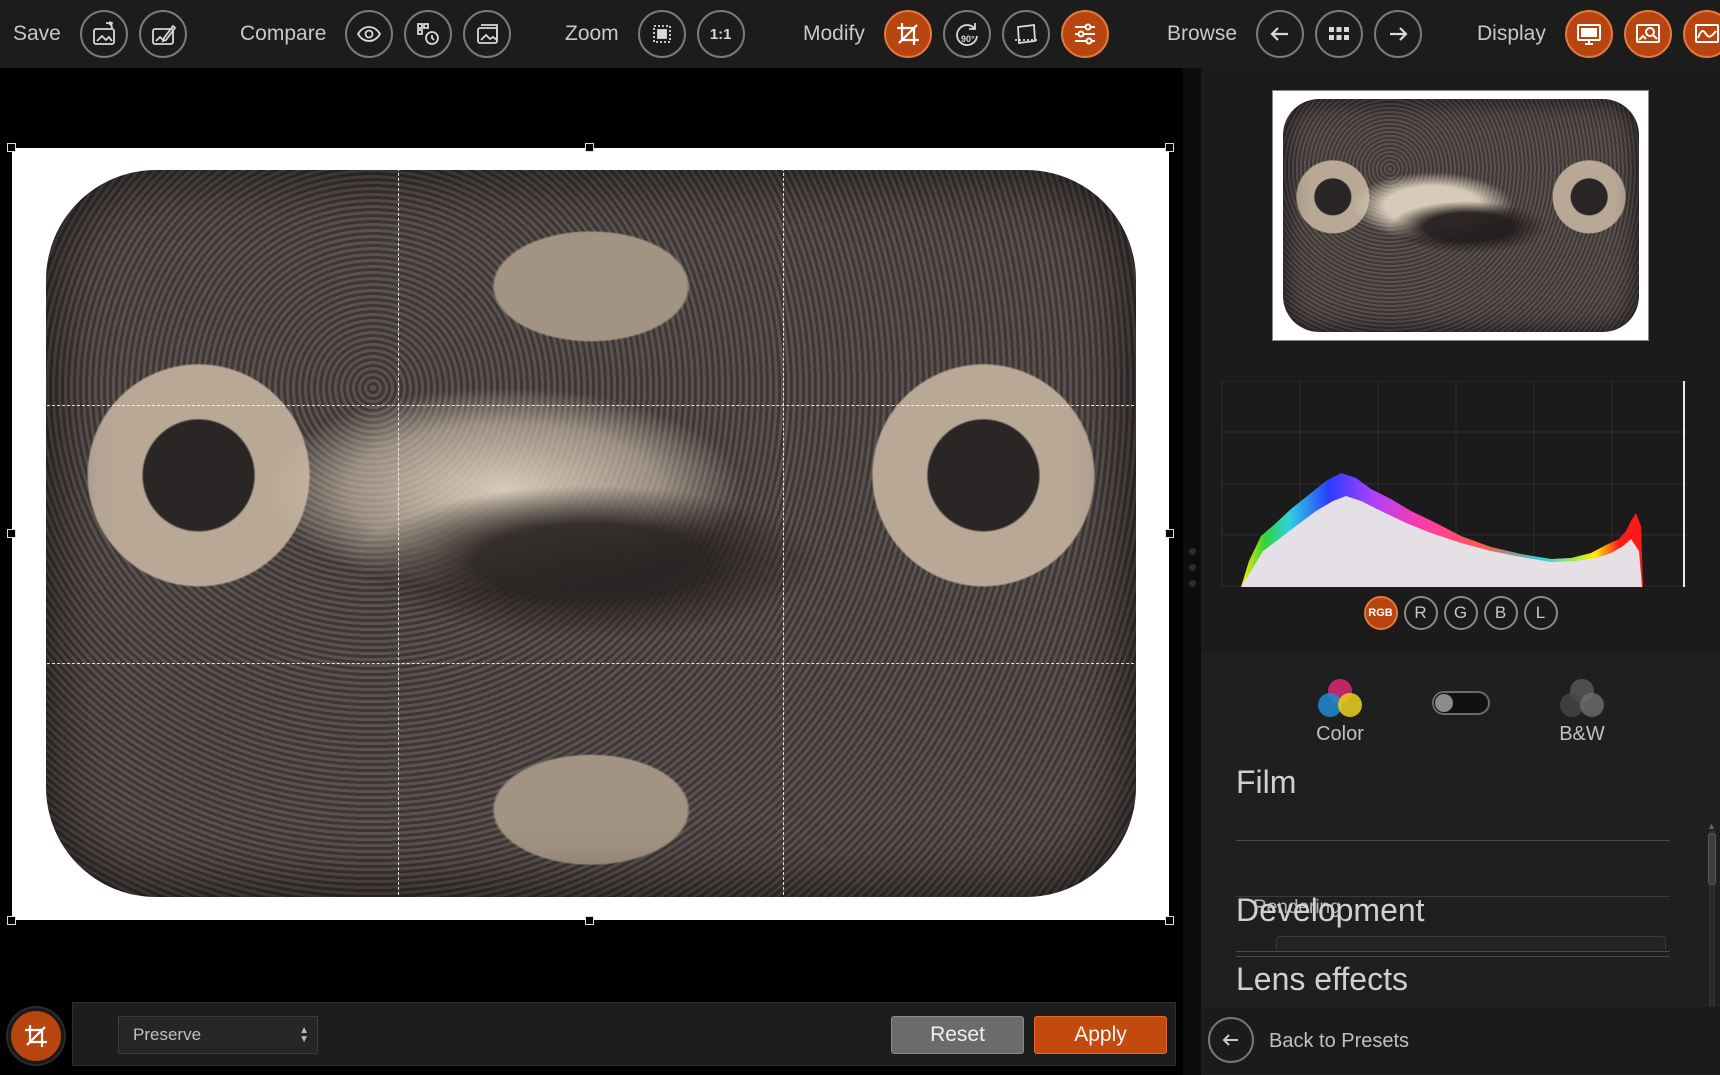 This screenshot has height=1075, width=1720. I want to click on section-lens-effects-title: Lens effects, so click(1322, 979).